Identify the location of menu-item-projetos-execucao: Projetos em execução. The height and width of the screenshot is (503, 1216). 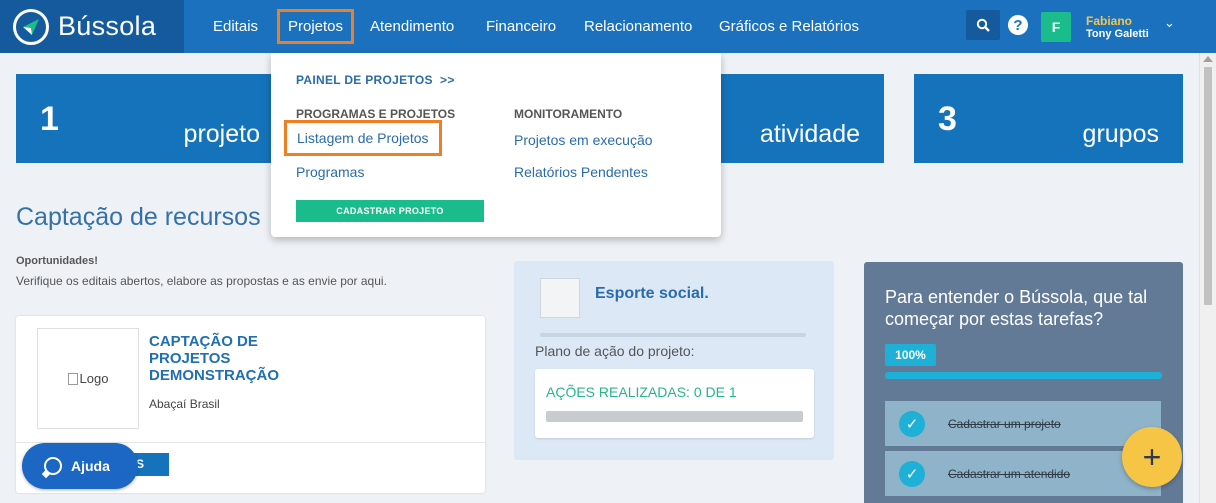
(583, 140).